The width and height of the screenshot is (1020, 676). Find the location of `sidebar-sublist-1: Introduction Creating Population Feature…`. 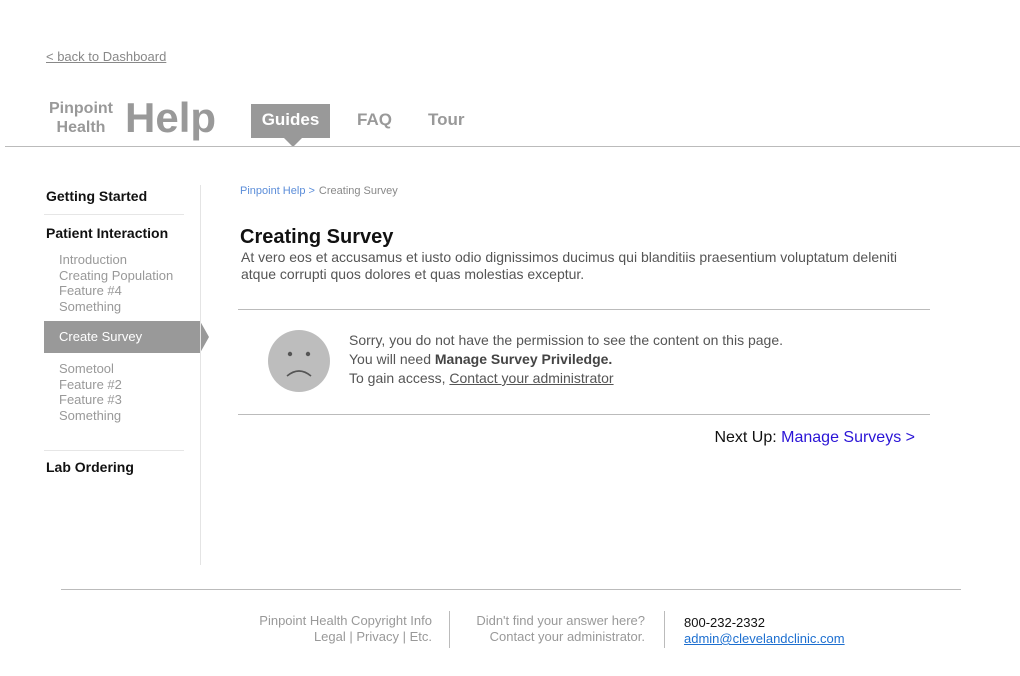

sidebar-sublist-1: Introduction Creating Population Feature… is located at coordinates (116, 283).